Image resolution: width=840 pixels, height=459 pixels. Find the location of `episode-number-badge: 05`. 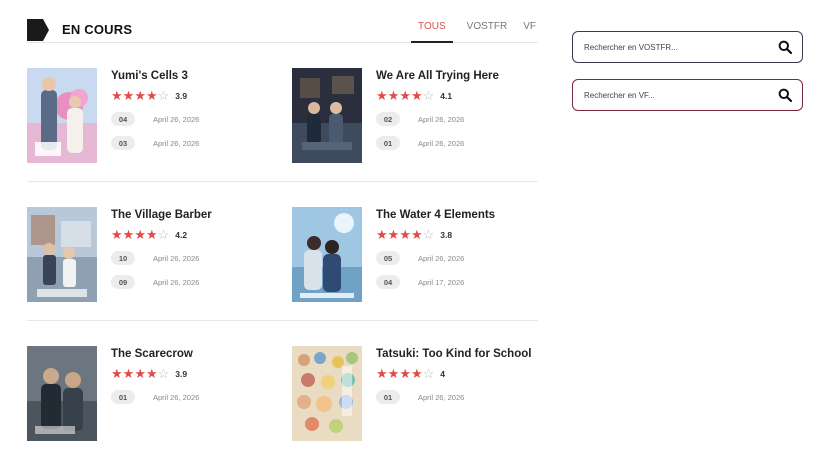

episode-number-badge: 05 is located at coordinates (388, 258).